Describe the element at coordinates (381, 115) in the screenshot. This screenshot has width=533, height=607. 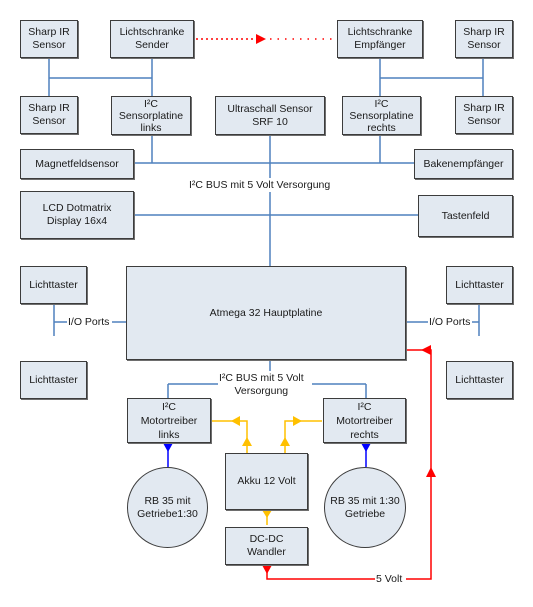
I see `sensorplatine-rechts: I²C Sensorplatine rechts` at that location.